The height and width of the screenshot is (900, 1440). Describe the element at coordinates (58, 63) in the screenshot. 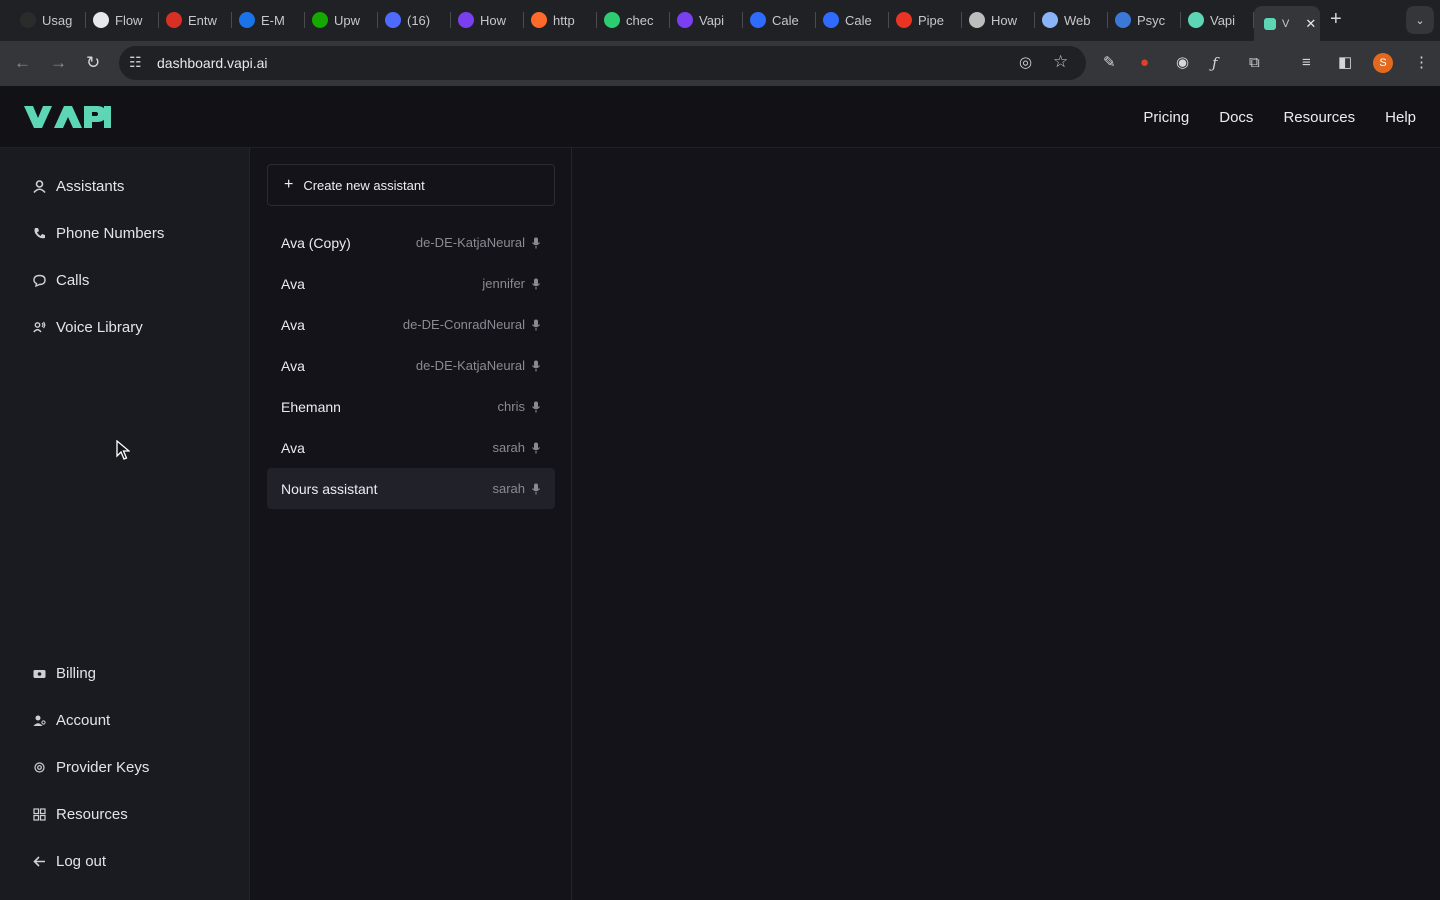

I see `forward-arrow-icon: →` at that location.